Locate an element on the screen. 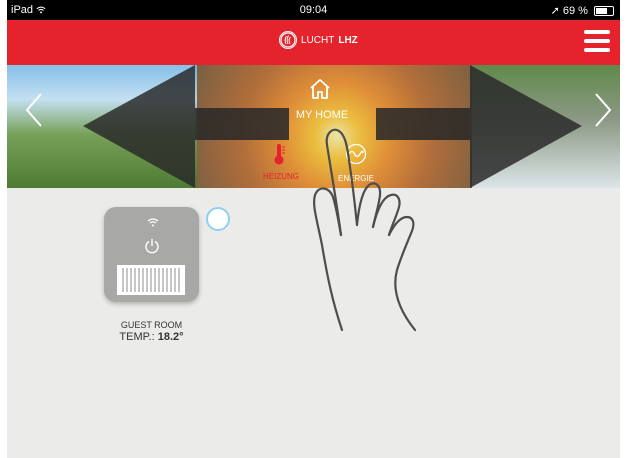 Image resolution: width=628 pixels, height=458 pixels. my-home-label: MY HOME is located at coordinates (322, 115).